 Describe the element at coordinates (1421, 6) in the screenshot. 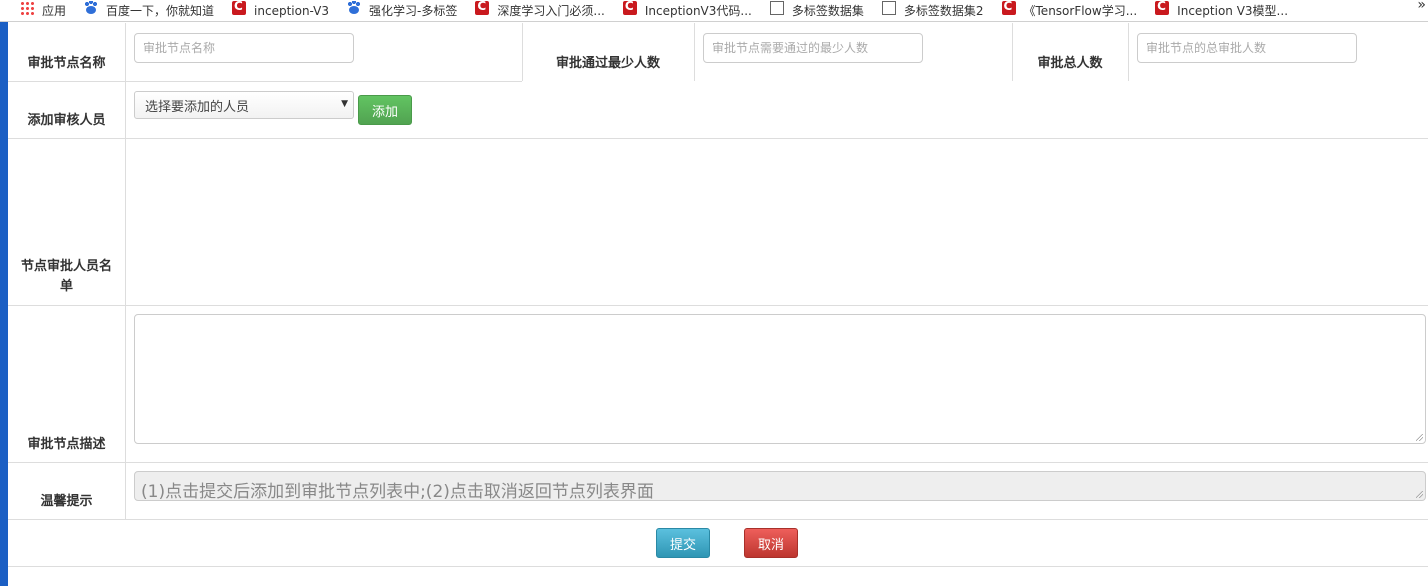

I see `bookmarks-overflow-button: »` at that location.